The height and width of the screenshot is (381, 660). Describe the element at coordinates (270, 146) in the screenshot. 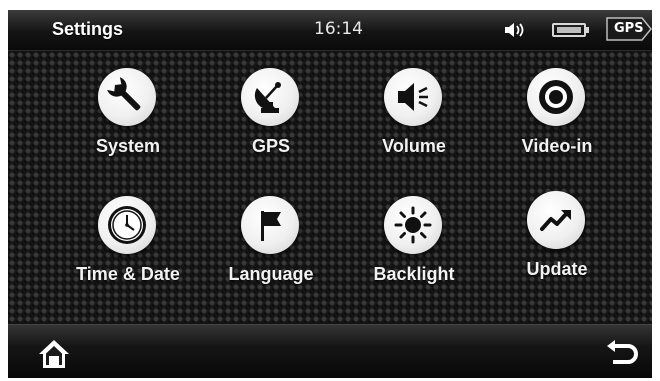

I see `tile-label: GPS` at that location.